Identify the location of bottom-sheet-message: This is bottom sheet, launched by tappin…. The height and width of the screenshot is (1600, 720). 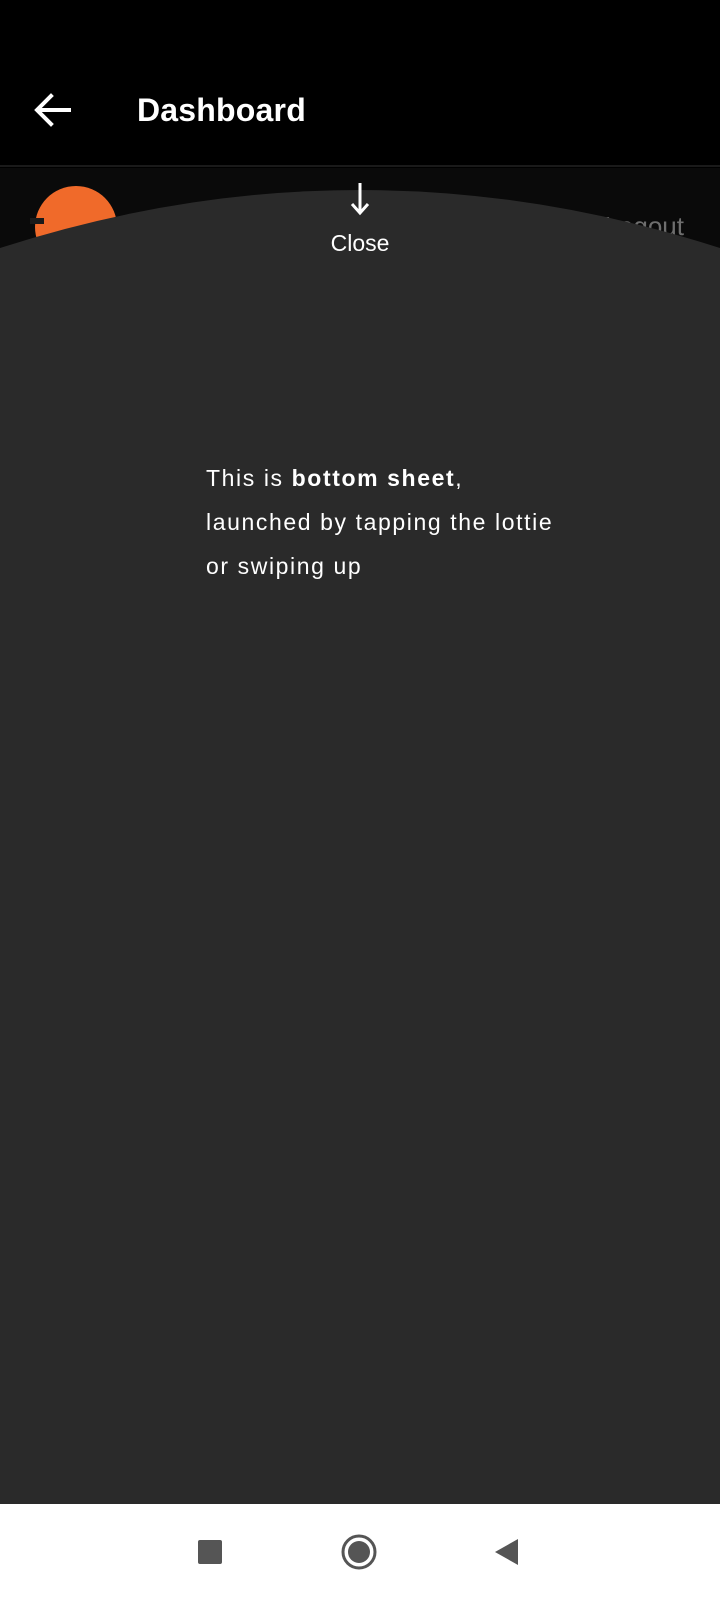
(386, 522).